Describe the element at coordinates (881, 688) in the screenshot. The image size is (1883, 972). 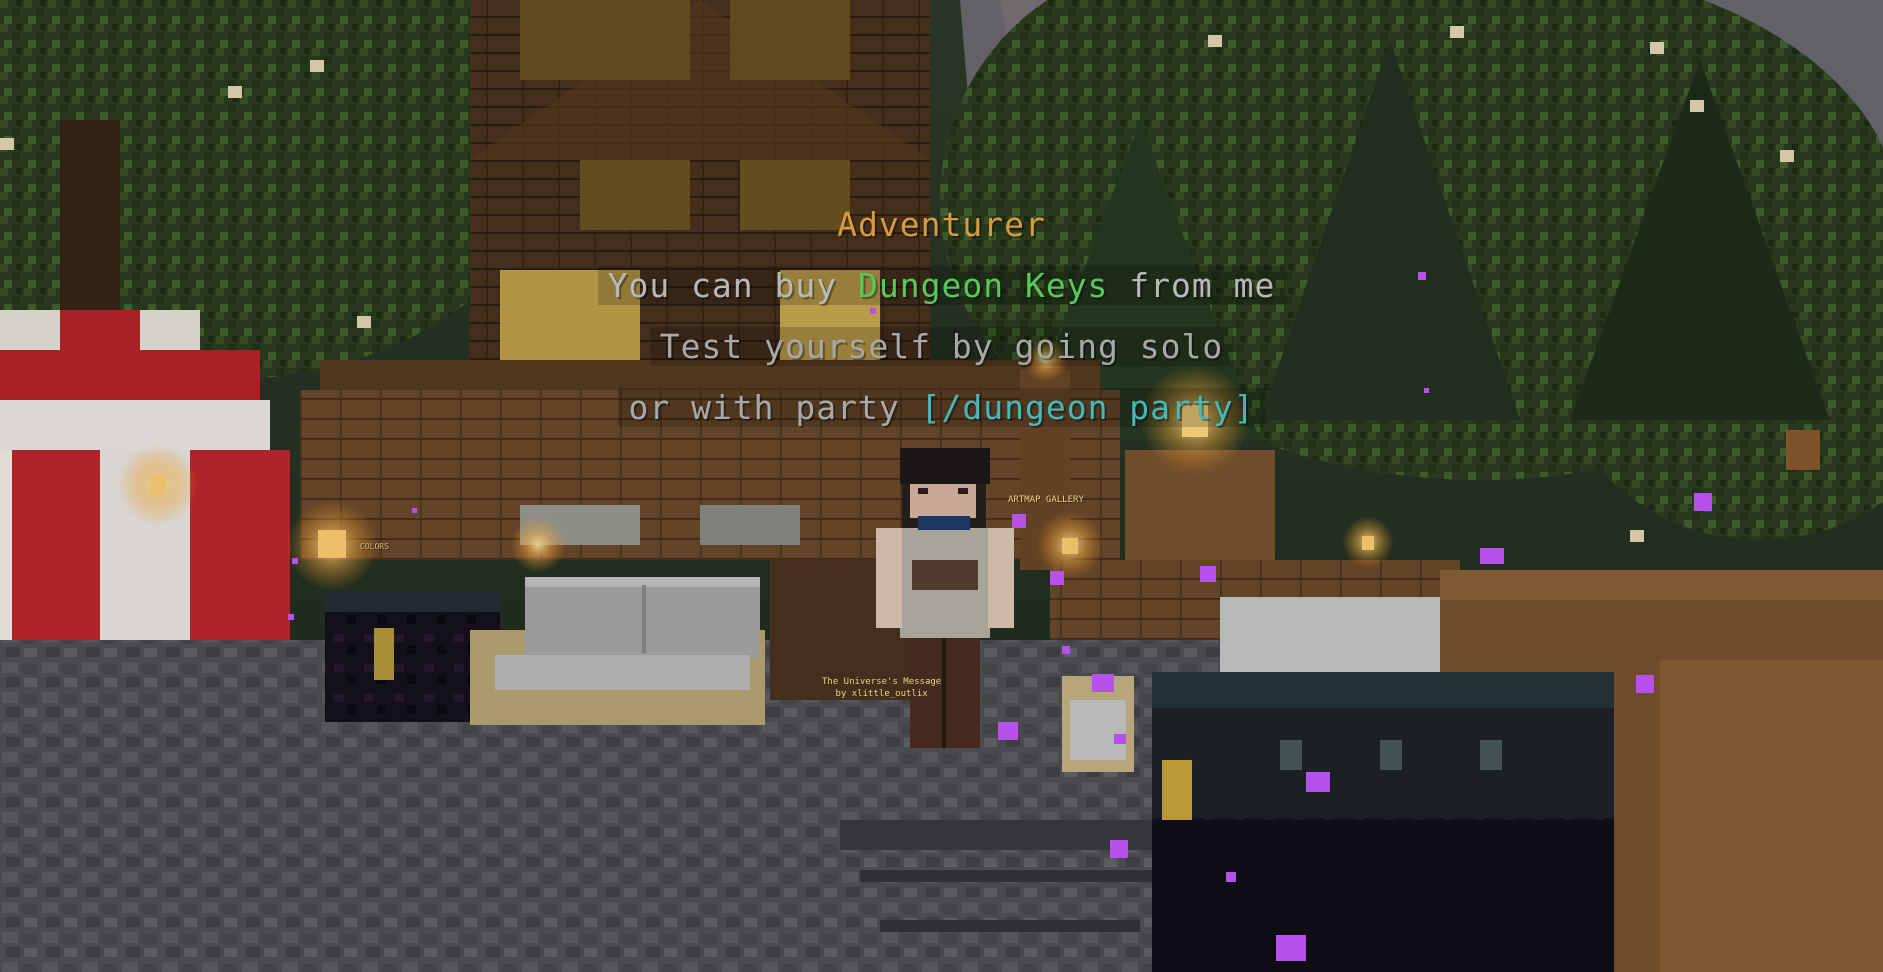
I see `painting-sign: The Universe's Message by xlittle_outlix` at that location.